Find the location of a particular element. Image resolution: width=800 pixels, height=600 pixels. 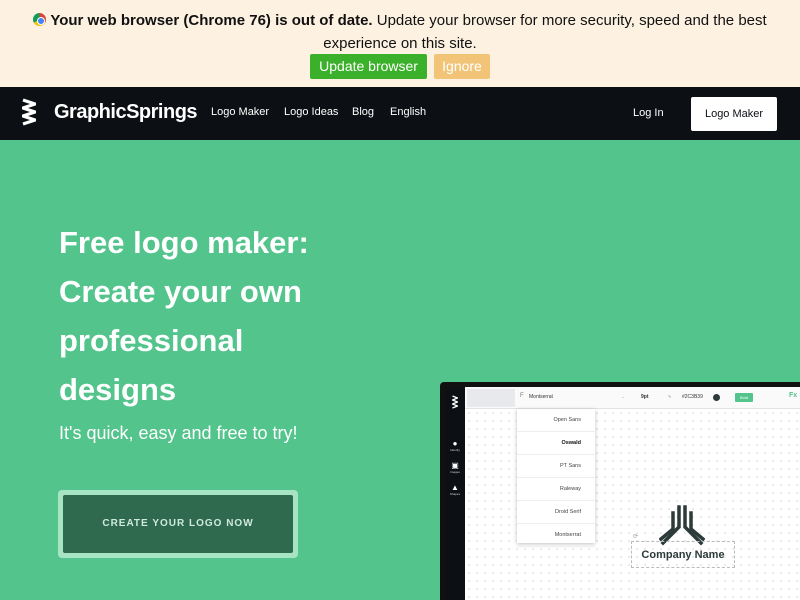

chrome-icon is located at coordinates (40, 19).